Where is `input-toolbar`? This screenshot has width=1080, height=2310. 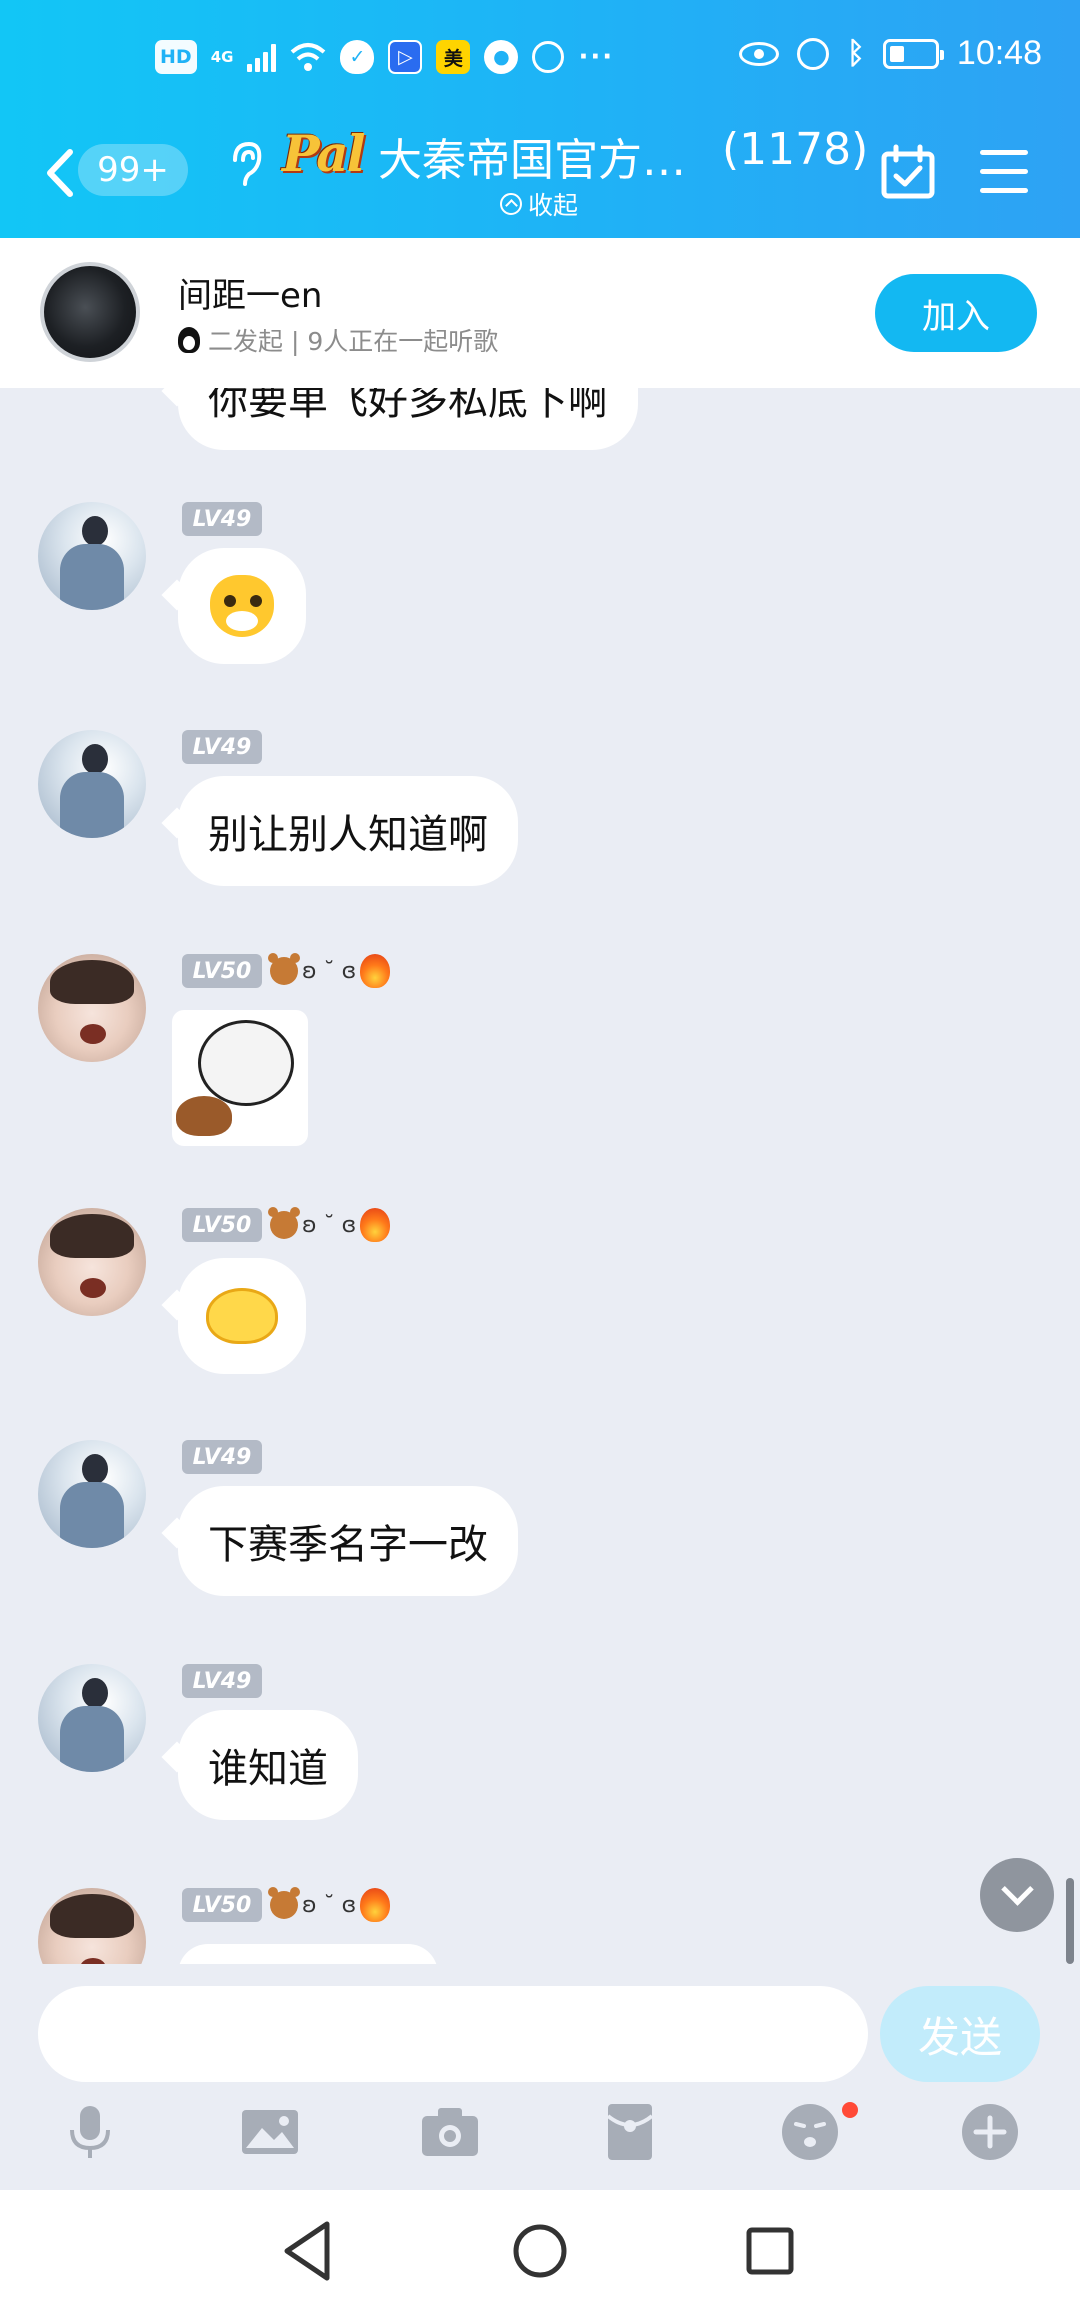 input-toolbar is located at coordinates (540, 2138).